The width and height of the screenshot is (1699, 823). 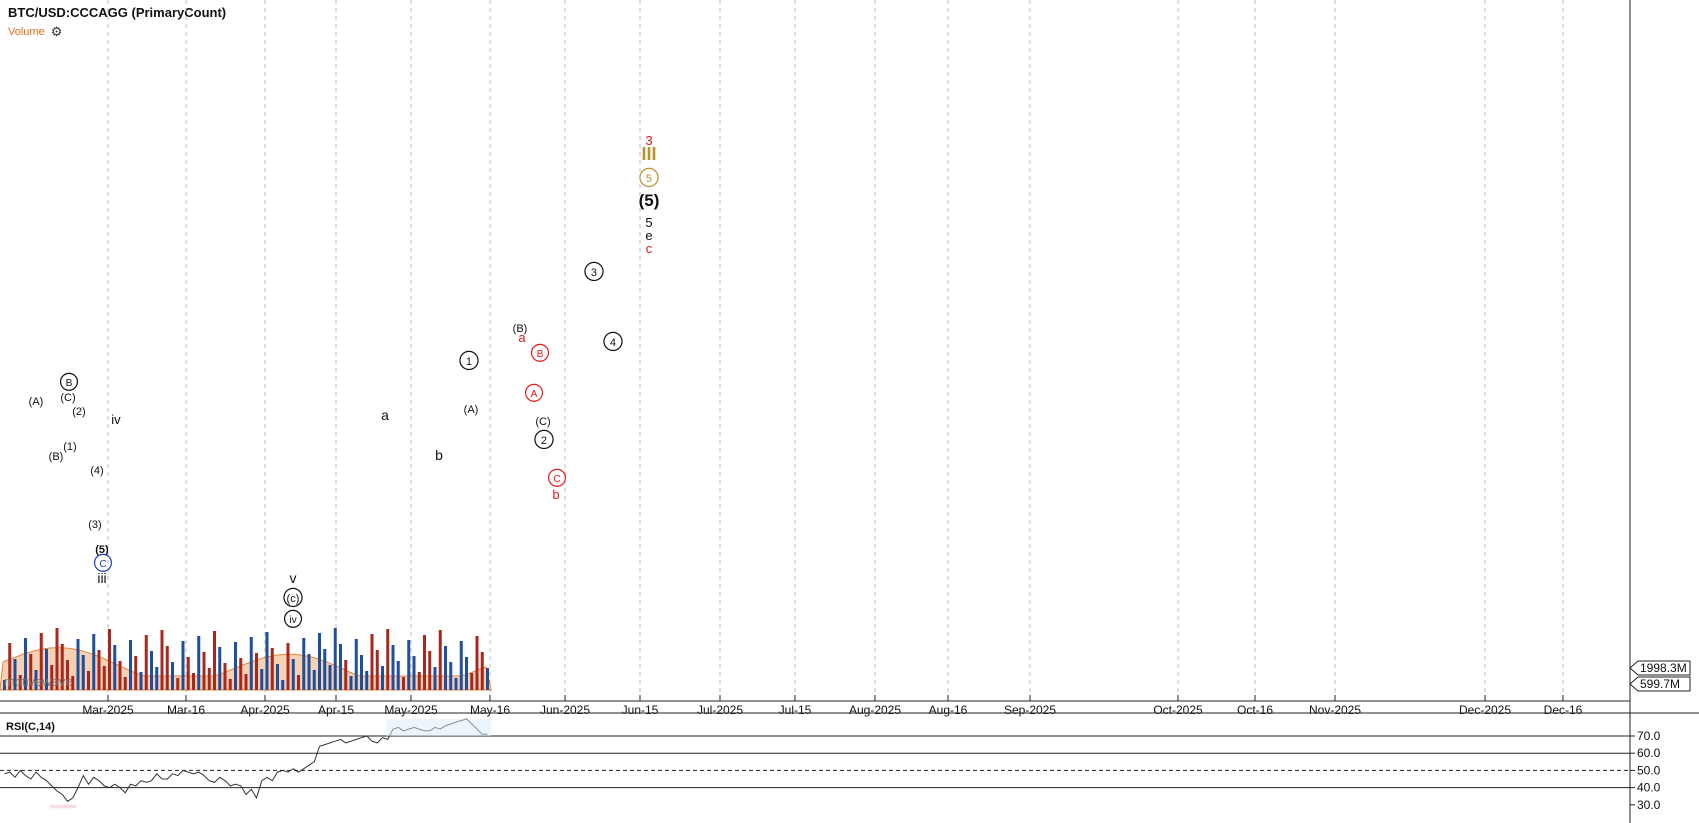 I want to click on wave-label: B, so click(x=69, y=381).